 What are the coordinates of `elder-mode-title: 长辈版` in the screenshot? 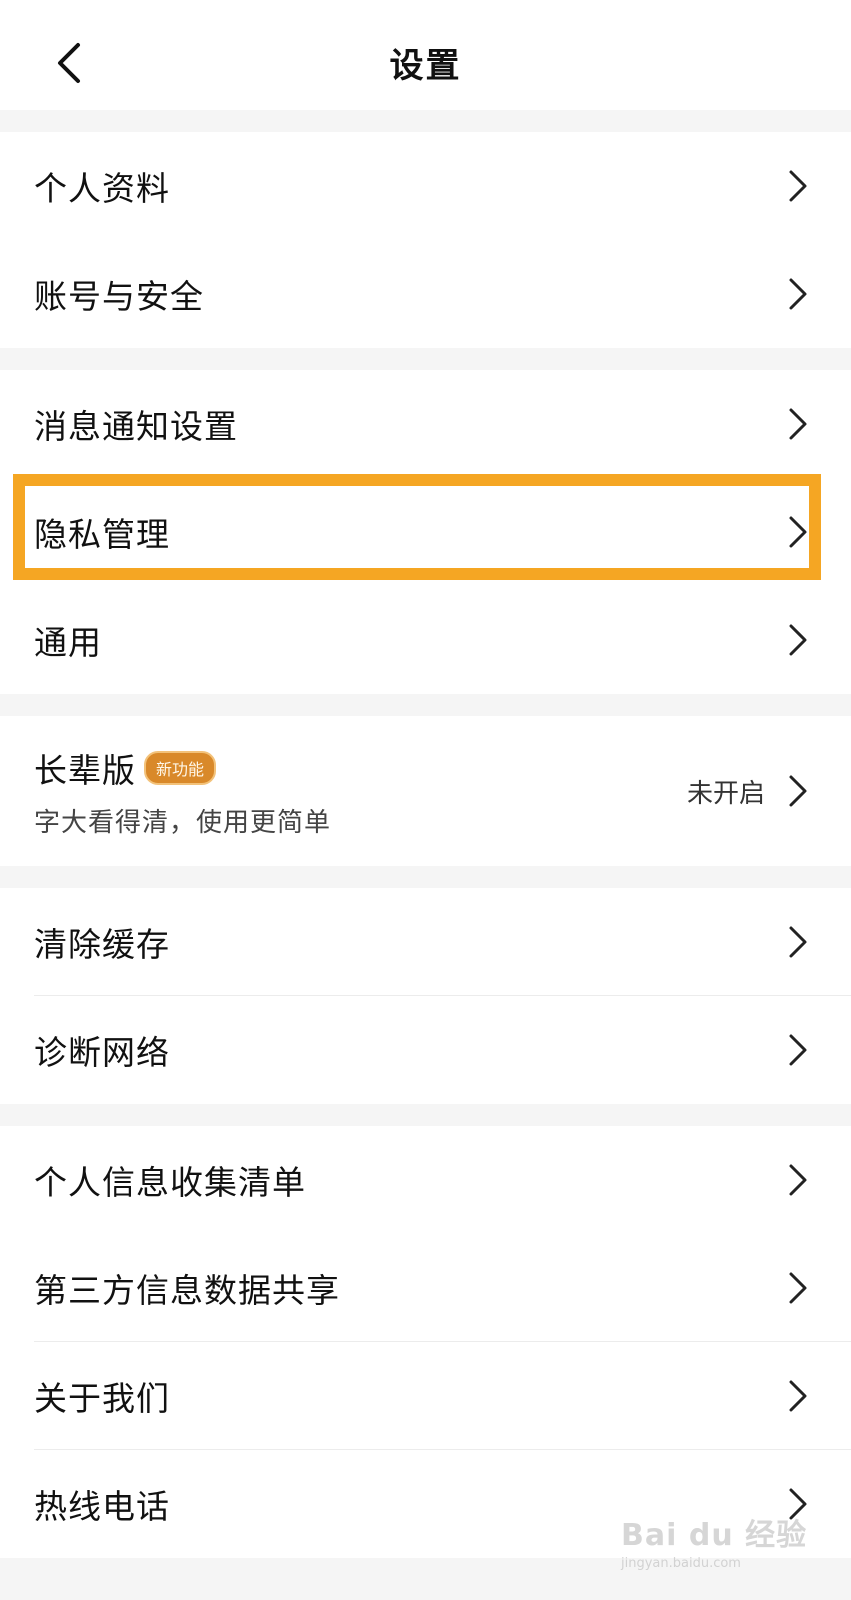 It's located at (85, 770).